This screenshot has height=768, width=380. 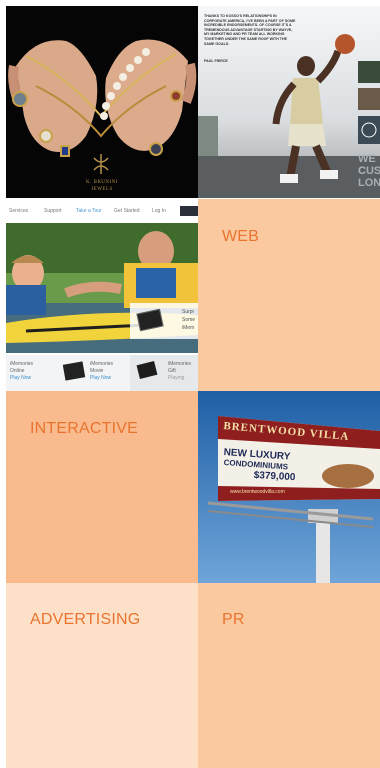 What do you see at coordinates (369, 183) in the screenshot?
I see `athlete-side-text-3: LONG` at bounding box center [369, 183].